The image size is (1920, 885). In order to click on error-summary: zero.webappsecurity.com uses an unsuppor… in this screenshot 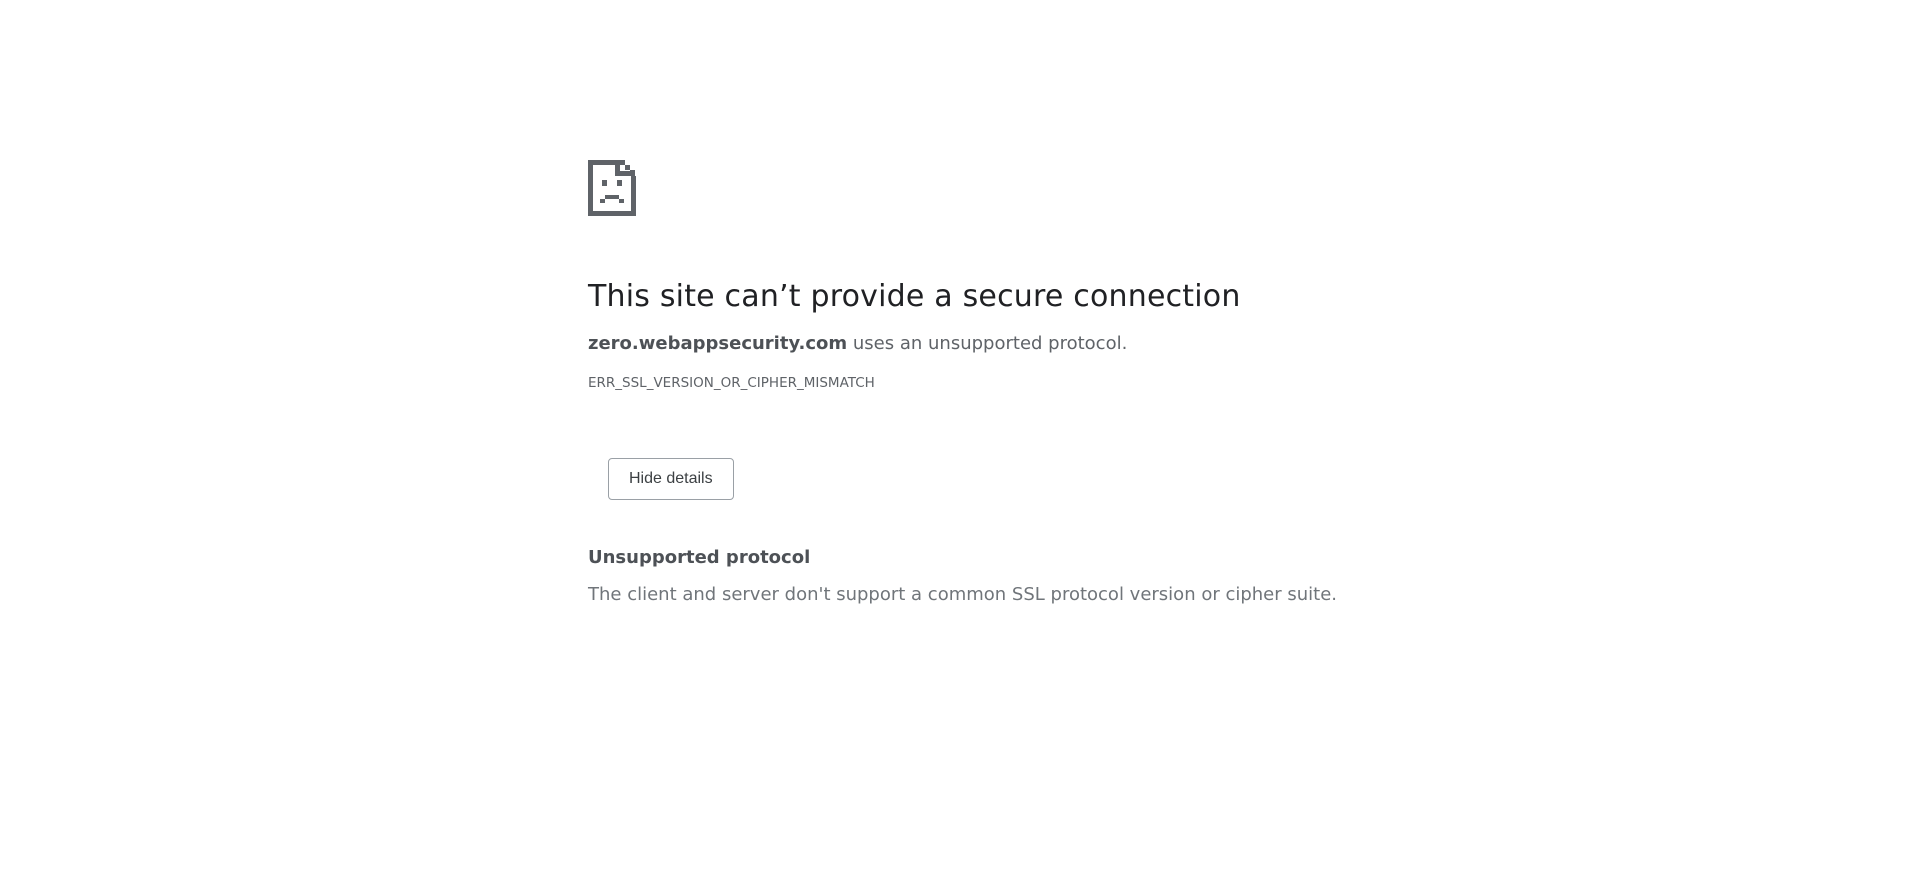, I will do `click(968, 344)`.